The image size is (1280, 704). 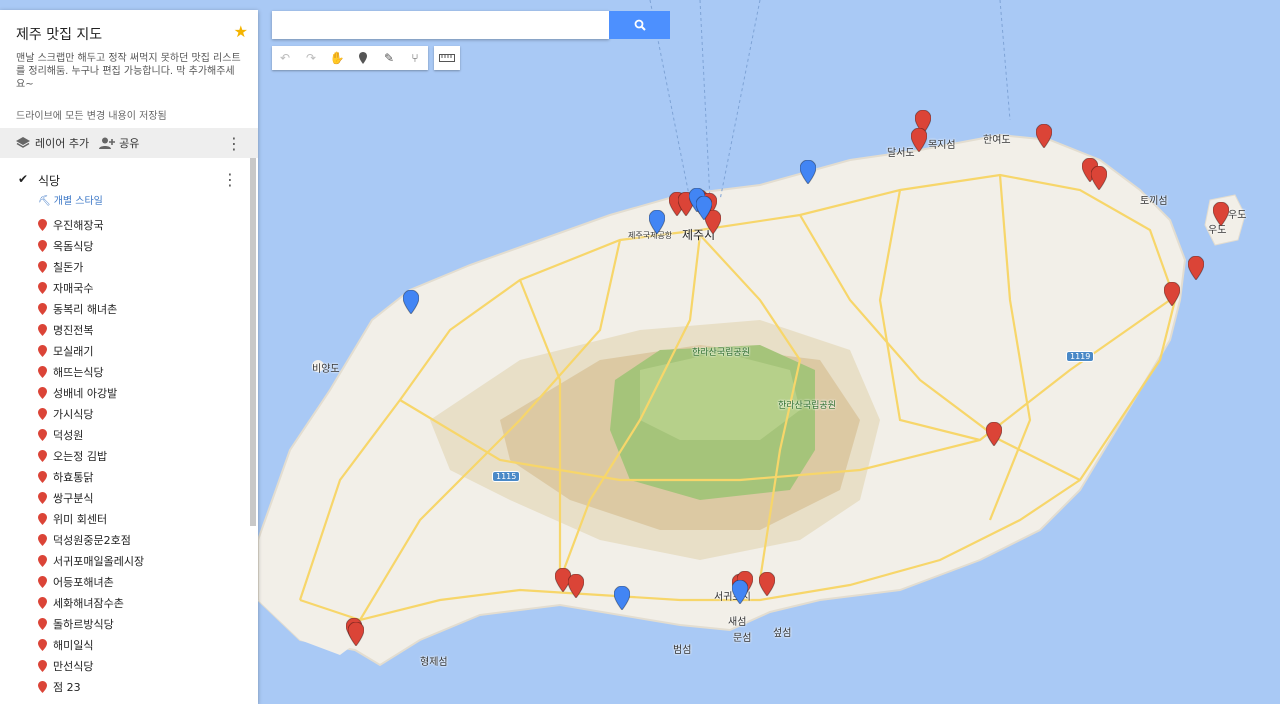 I want to click on label-mokjiseom: 목지섬, so click(x=942, y=145).